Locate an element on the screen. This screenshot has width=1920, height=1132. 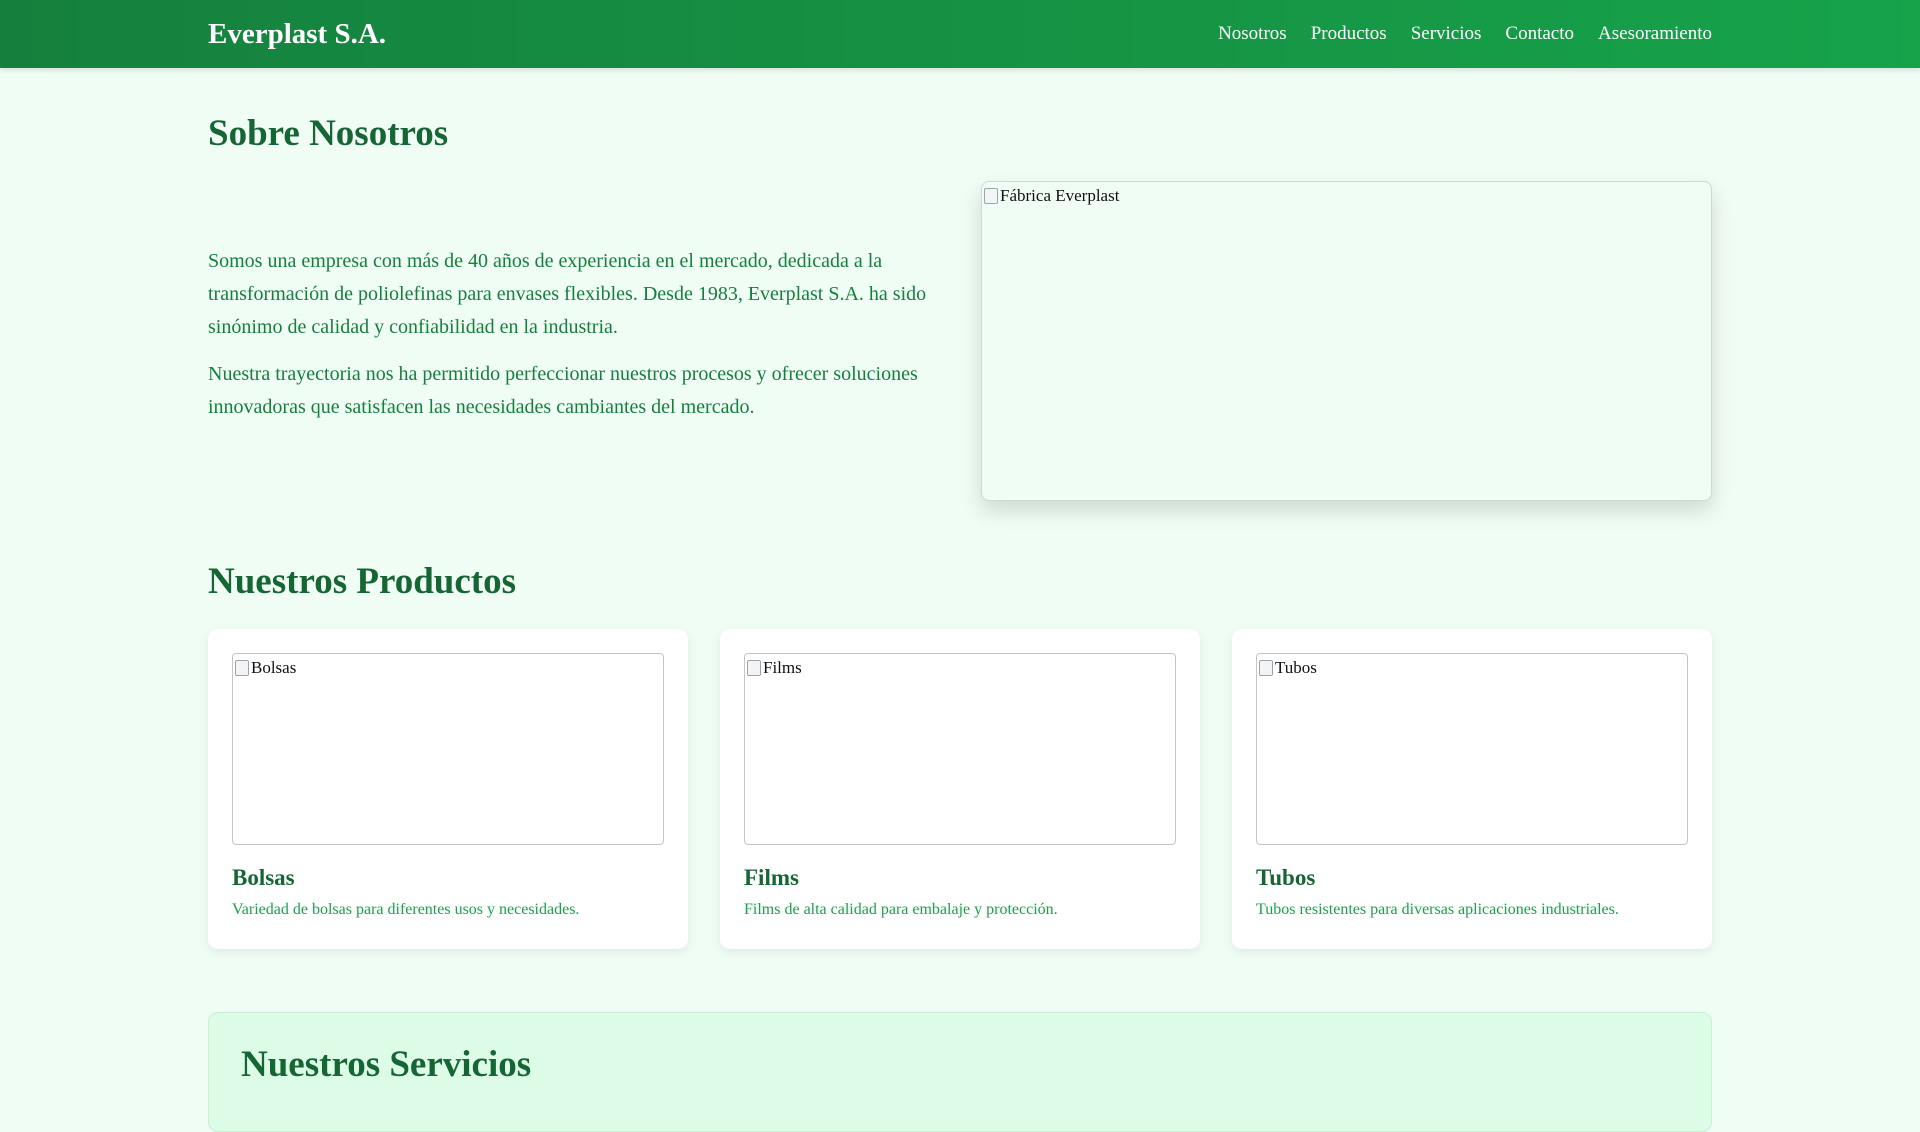
product-image-alt: Bolsas is located at coordinates (265, 668).